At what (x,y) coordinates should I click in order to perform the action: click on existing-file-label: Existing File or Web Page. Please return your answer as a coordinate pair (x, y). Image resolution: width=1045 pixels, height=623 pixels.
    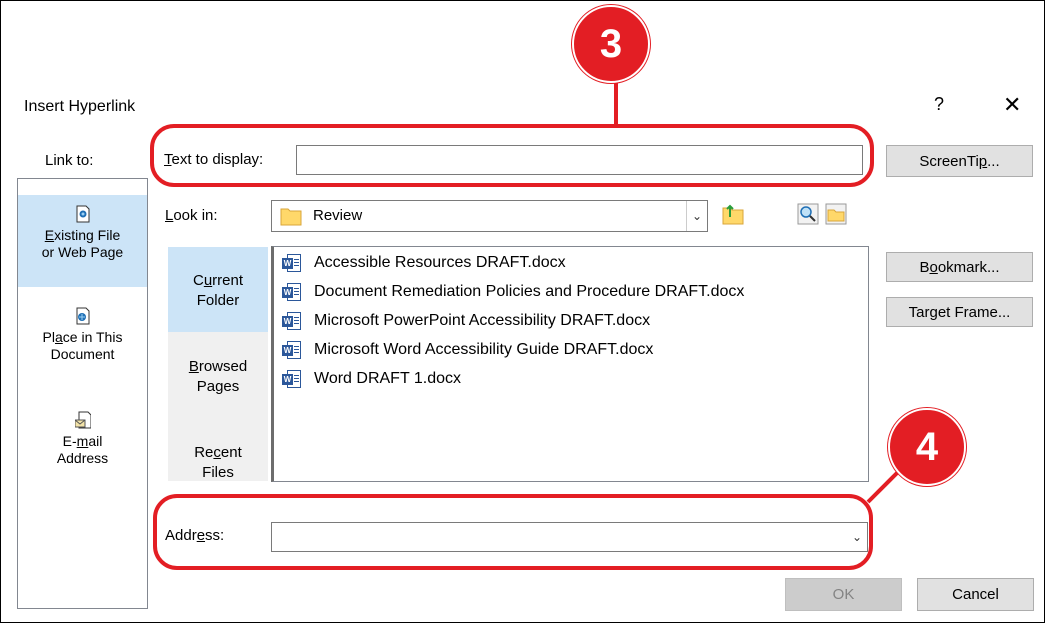
    Looking at the image, I should click on (82, 243).